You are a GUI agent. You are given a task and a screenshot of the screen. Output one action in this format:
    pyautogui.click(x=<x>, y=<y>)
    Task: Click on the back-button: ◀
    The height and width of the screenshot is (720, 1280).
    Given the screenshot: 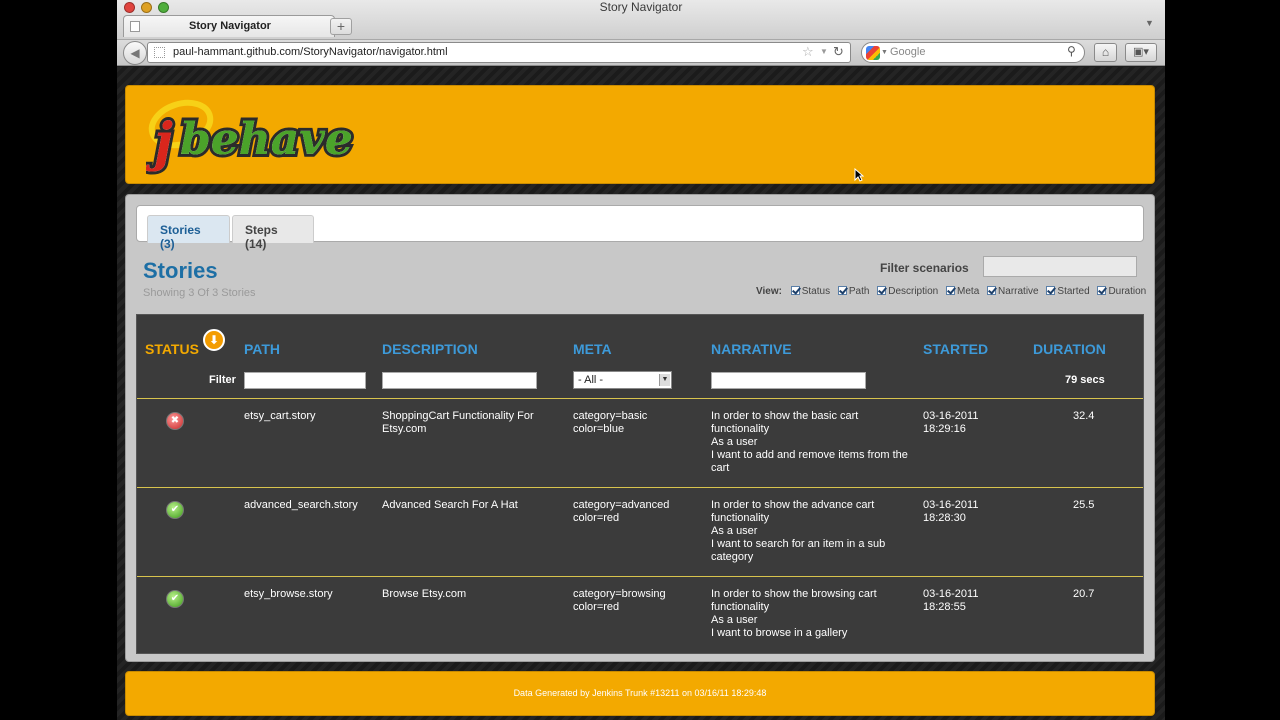 What is the action you would take?
    pyautogui.click(x=135, y=53)
    